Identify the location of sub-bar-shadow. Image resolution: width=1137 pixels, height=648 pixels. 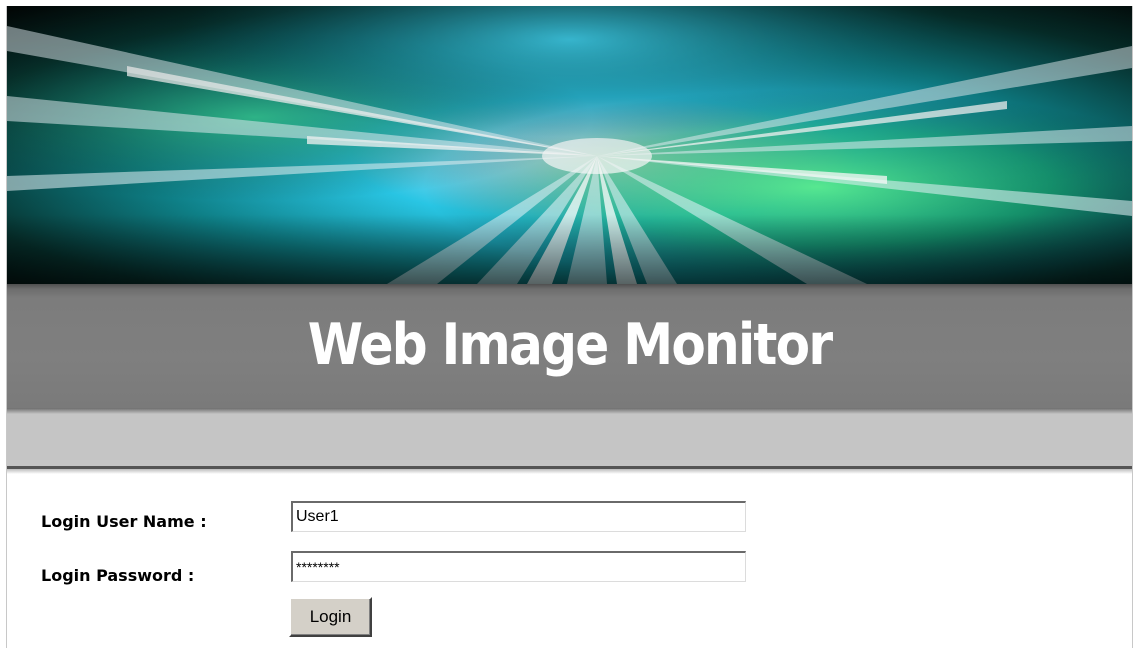
(569, 471).